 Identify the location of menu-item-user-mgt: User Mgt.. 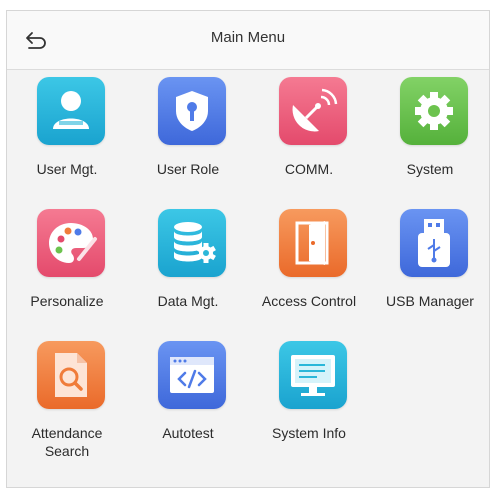
(67, 134).